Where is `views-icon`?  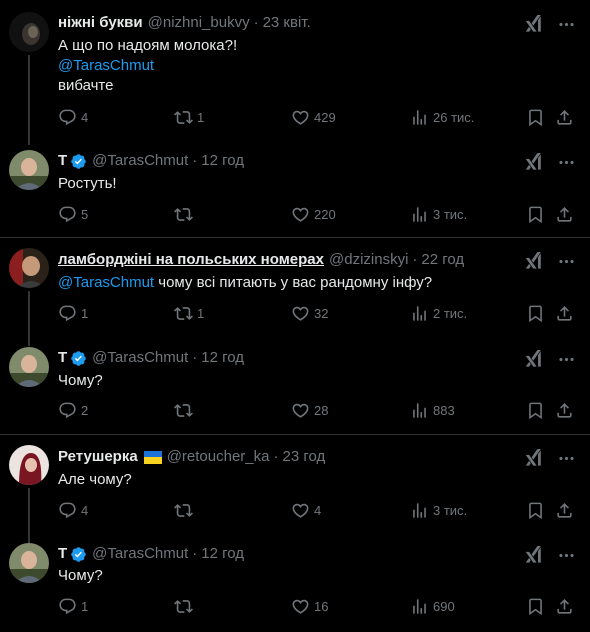 views-icon is located at coordinates (419, 410).